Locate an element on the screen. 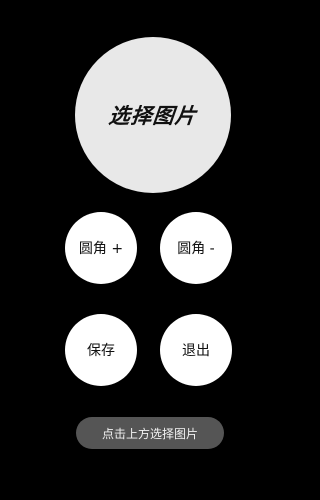 The width and height of the screenshot is (320, 500). exit-button: 退出 is located at coordinates (196, 350).